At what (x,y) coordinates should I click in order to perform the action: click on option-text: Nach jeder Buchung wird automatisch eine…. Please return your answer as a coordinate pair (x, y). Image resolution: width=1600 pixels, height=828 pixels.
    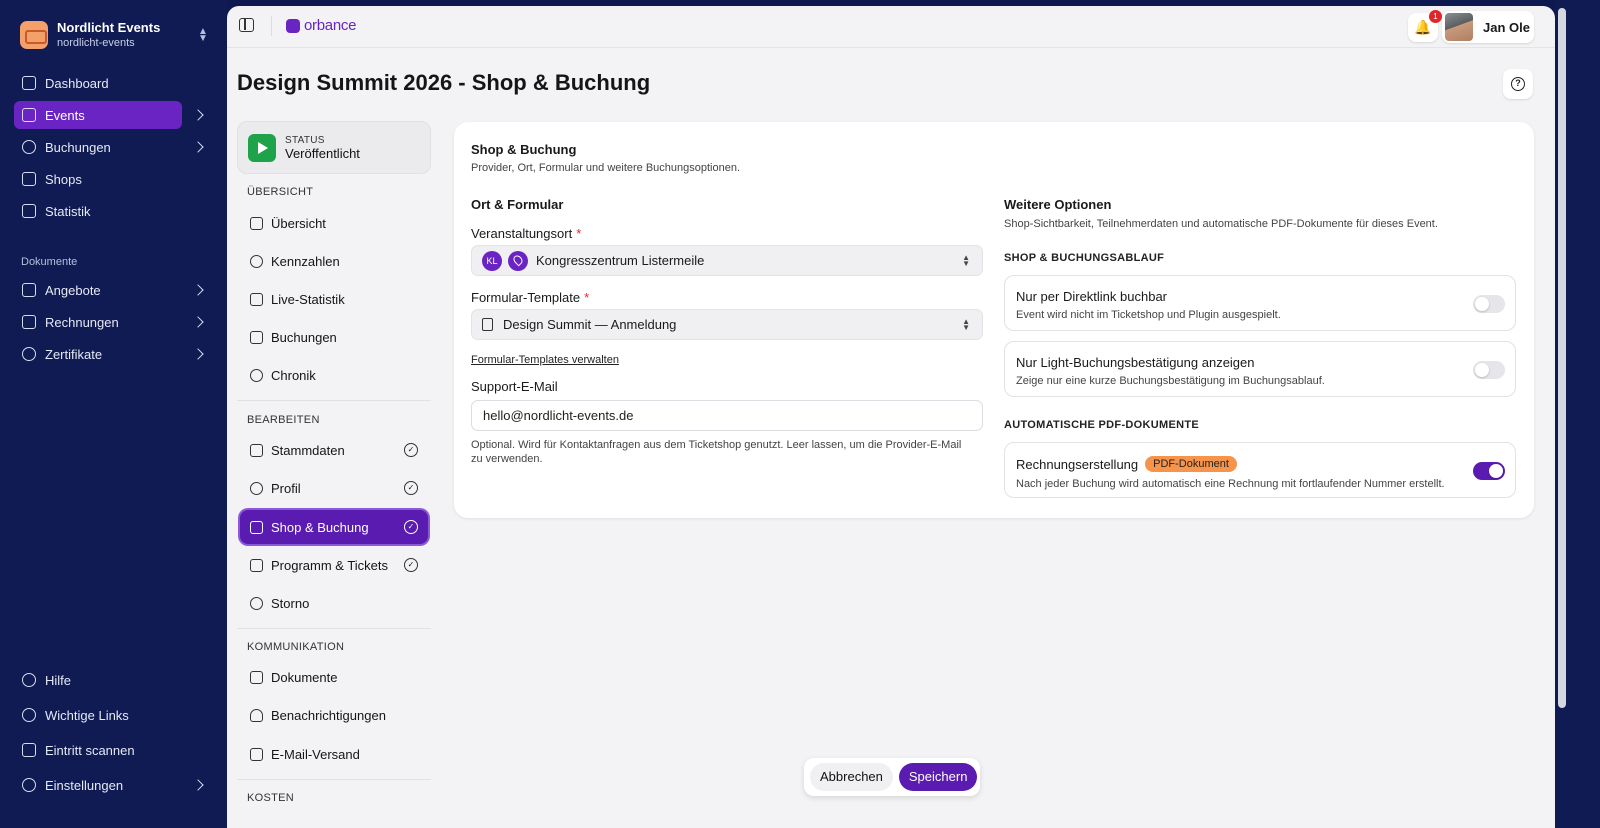
    Looking at the image, I should click on (1230, 484).